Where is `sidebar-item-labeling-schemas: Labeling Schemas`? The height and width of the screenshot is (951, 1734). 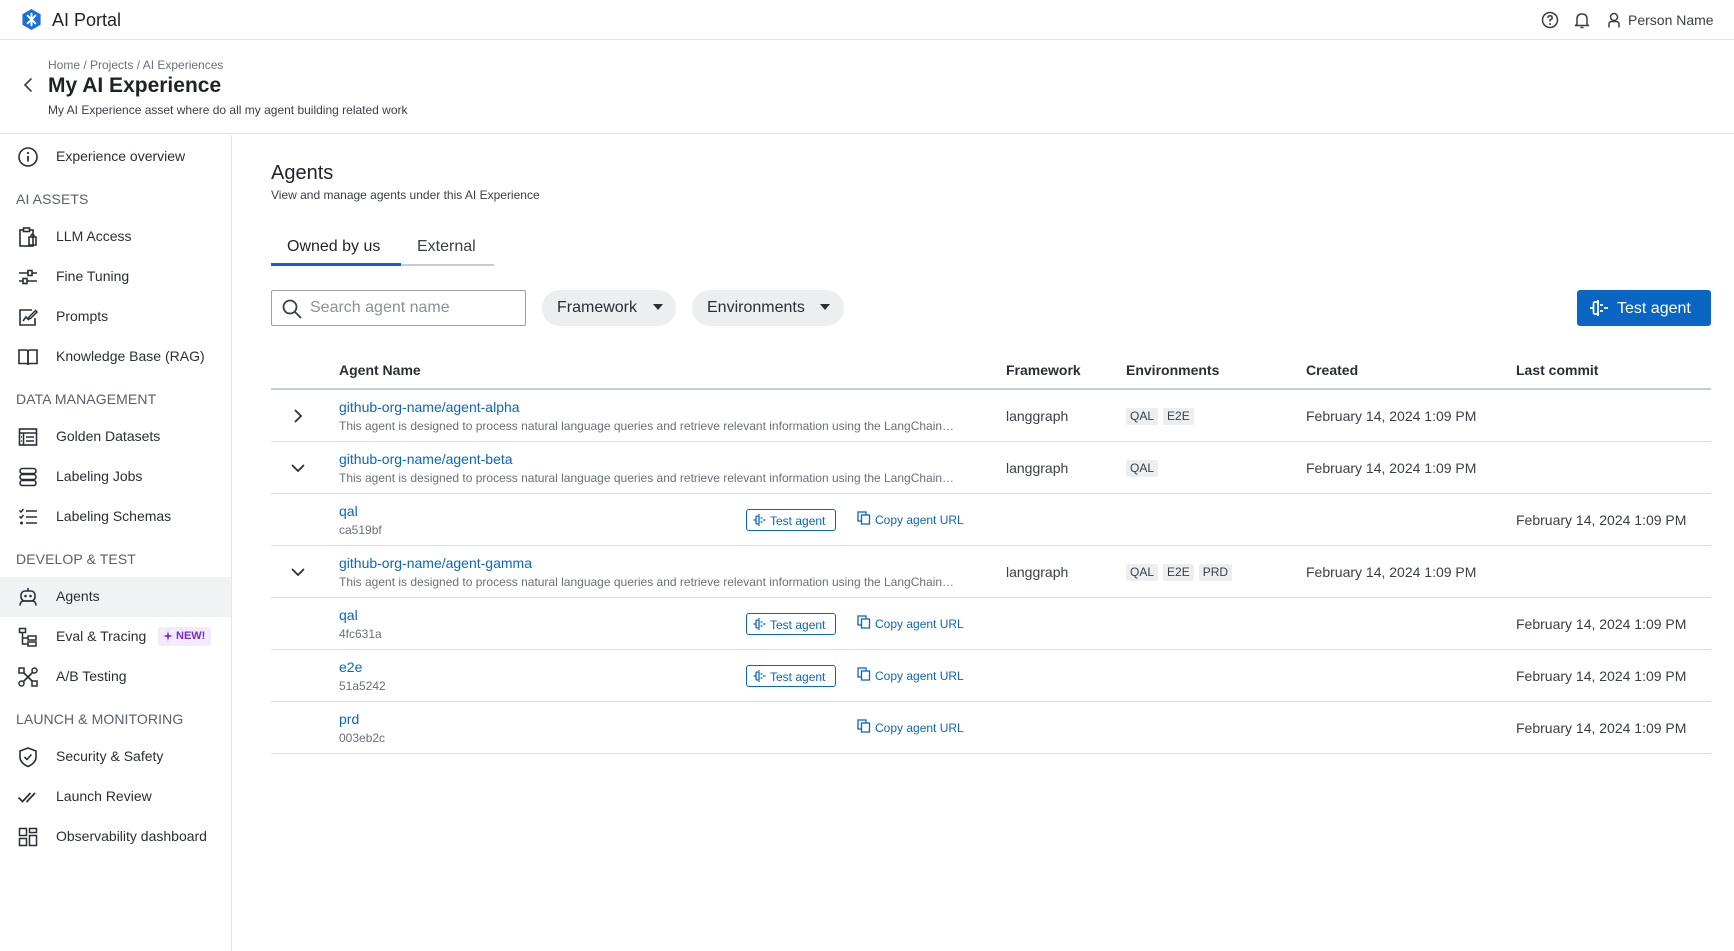
sidebar-item-labeling-schemas: Labeling Schemas is located at coordinates (115, 517).